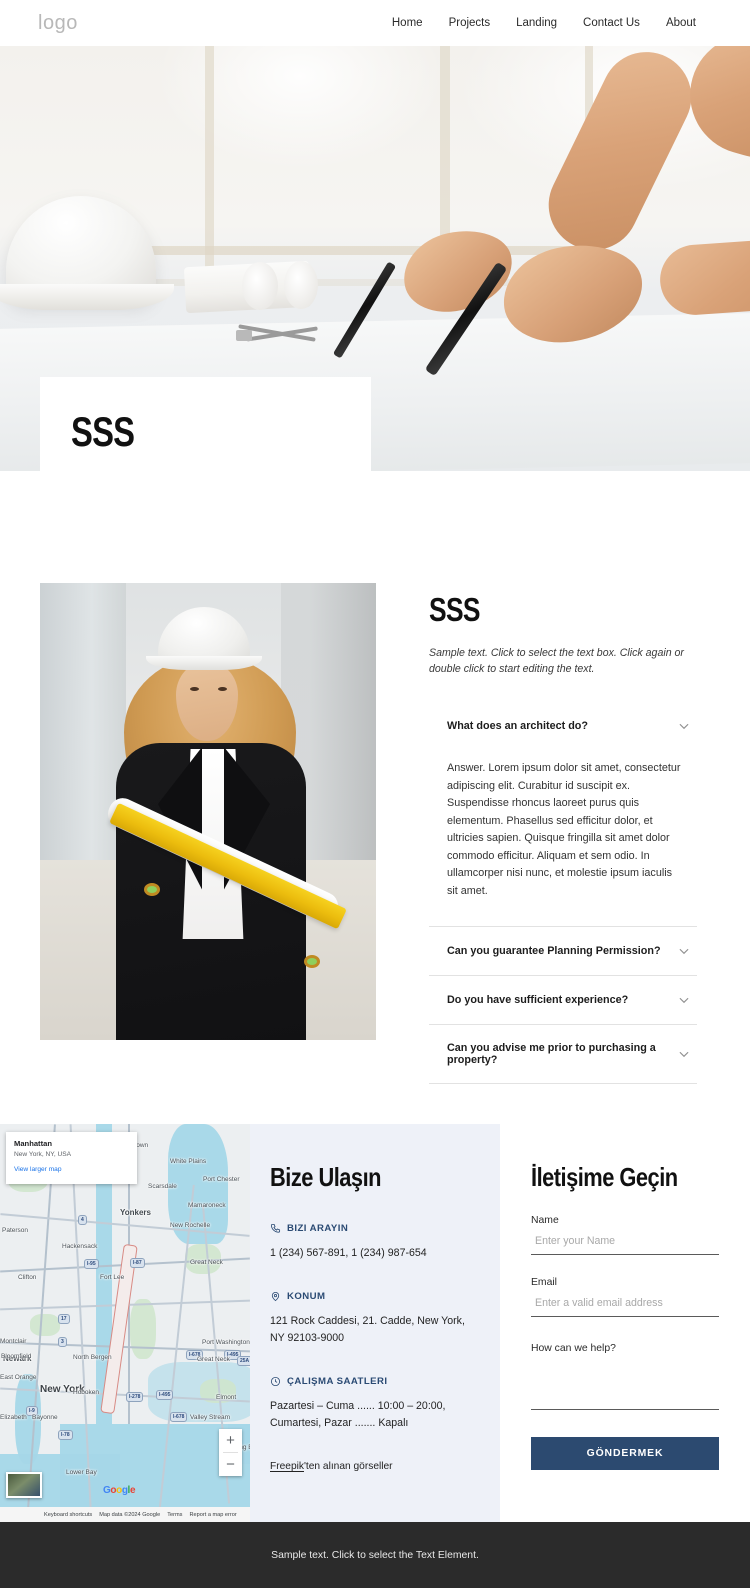  Describe the element at coordinates (16, 1357) in the screenshot. I see `map-label: Bloomfield` at that location.